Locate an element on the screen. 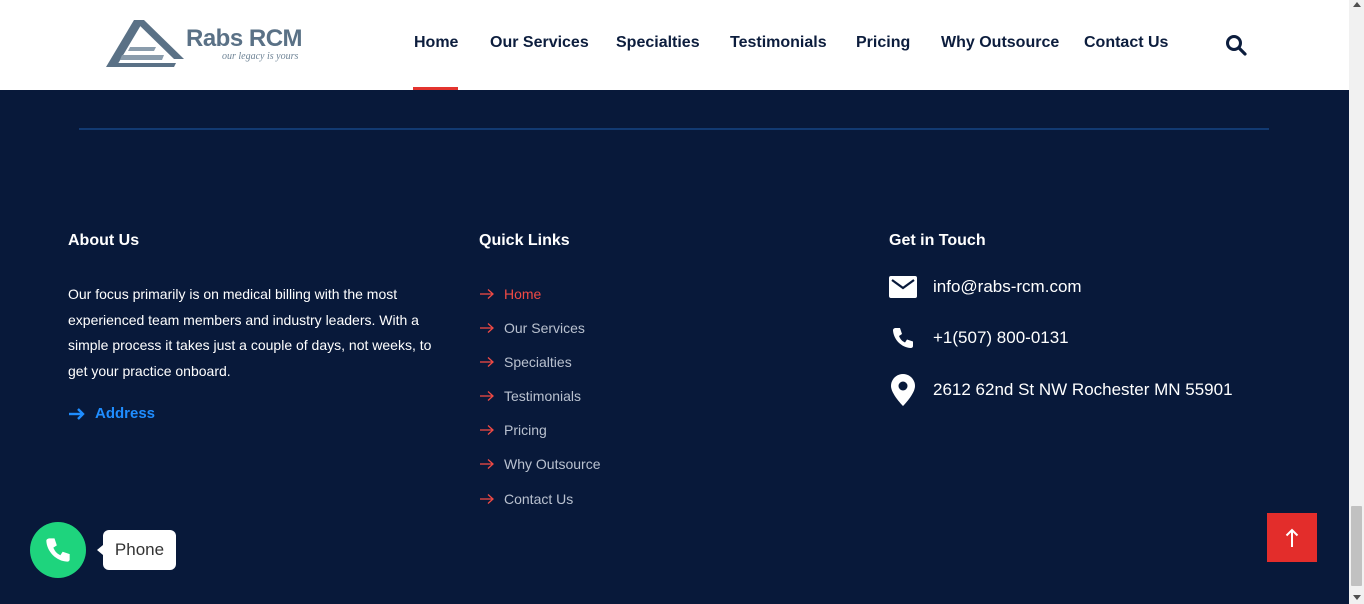  phone-tooltip: Phone is located at coordinates (136, 550).